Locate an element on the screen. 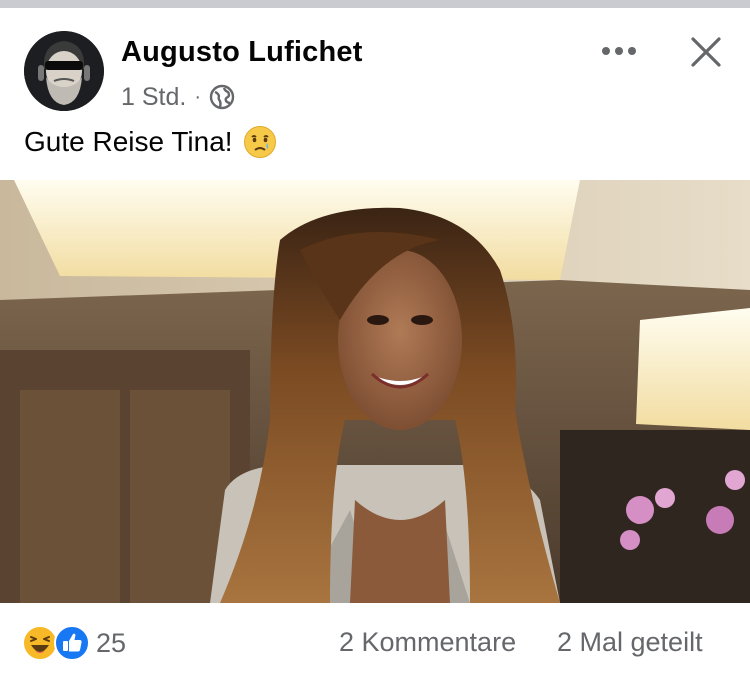  top-divider is located at coordinates (375, 4).